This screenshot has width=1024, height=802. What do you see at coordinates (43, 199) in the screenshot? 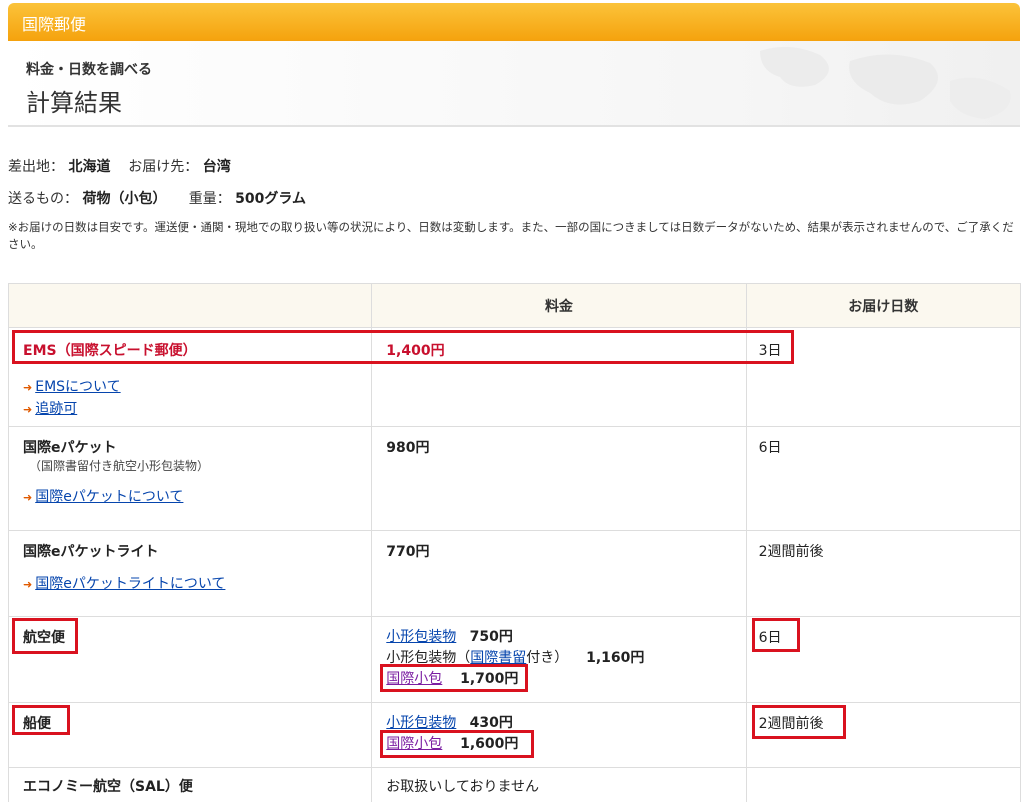
I see `item-label: 送るもの：` at bounding box center [43, 199].